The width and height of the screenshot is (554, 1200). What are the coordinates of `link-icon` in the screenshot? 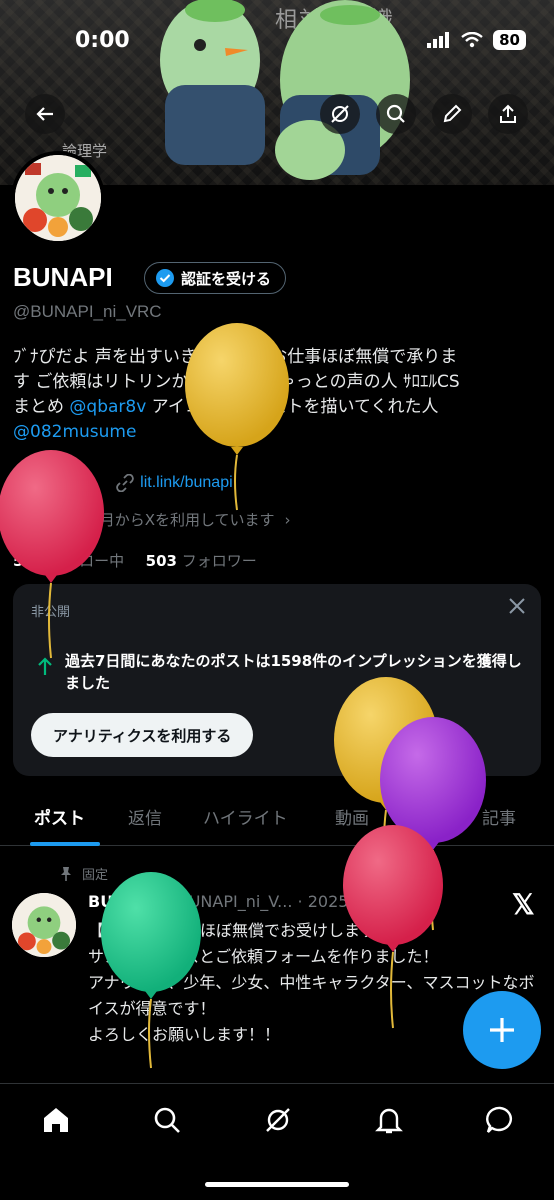 It's located at (125, 482).